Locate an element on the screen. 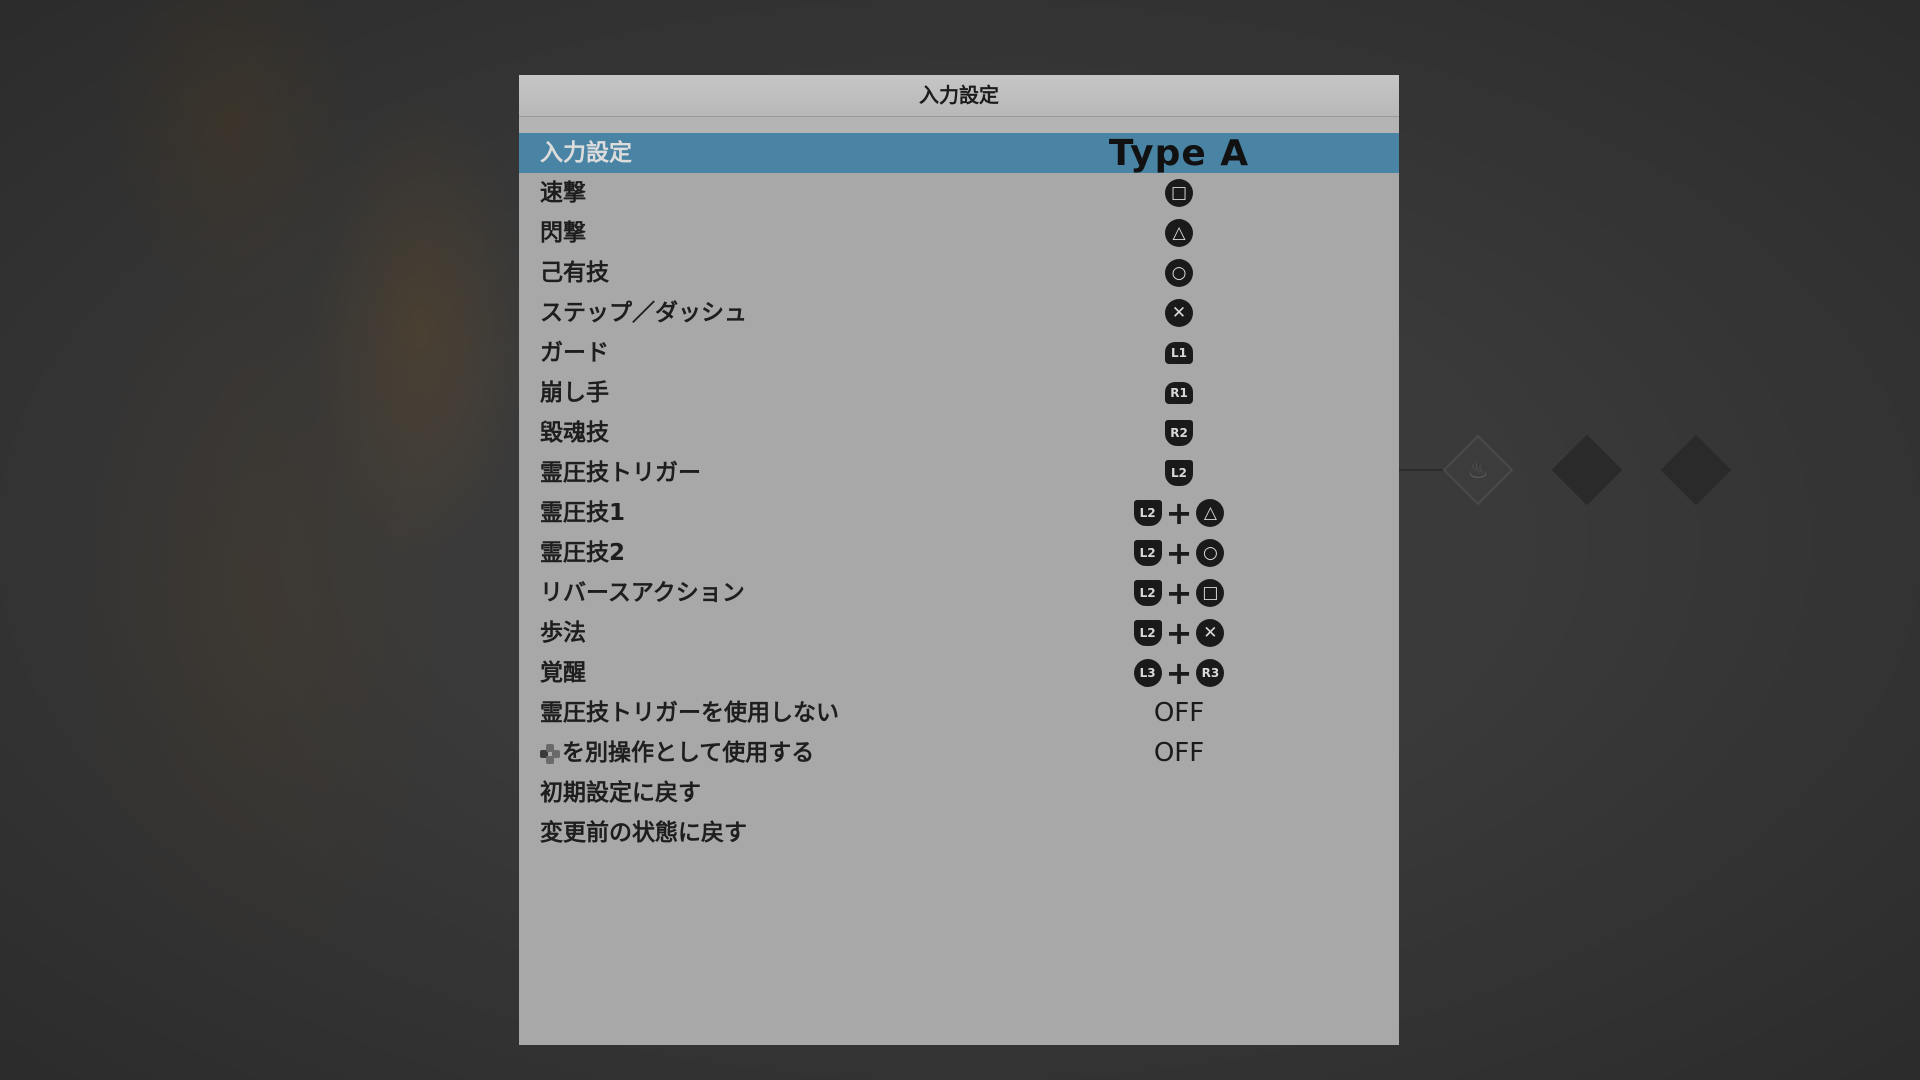 This screenshot has width=1920, height=1080. setting-label: 霊圧技トリガー is located at coordinates (620, 473).